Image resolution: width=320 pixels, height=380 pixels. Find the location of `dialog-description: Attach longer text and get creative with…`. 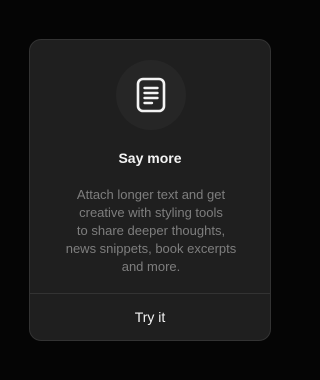

dialog-description: Attach longer text and get creative with… is located at coordinates (151, 231).